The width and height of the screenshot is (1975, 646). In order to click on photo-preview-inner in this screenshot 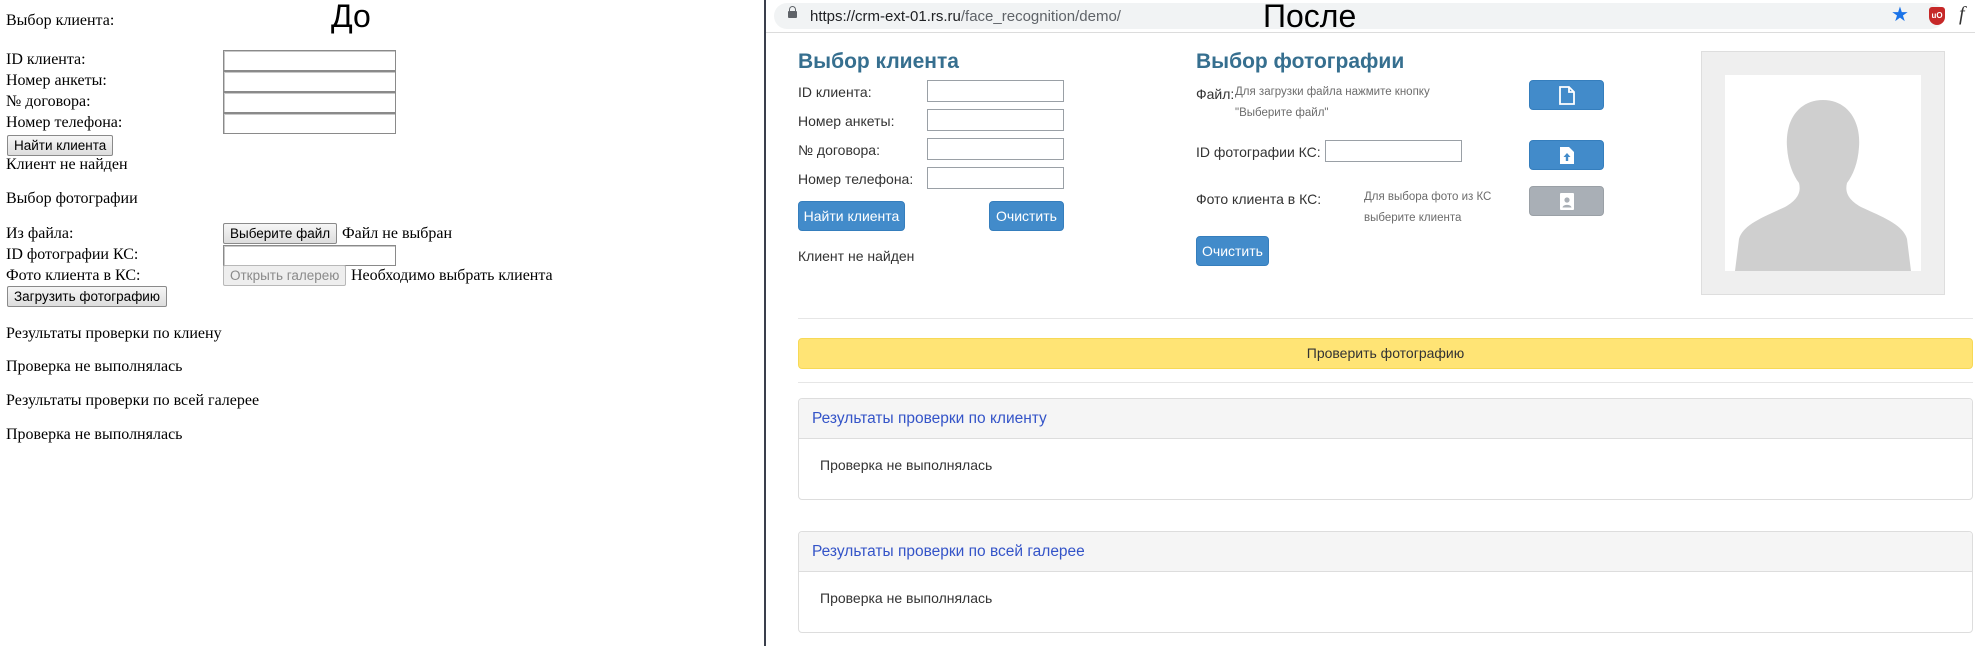, I will do `click(1823, 173)`.